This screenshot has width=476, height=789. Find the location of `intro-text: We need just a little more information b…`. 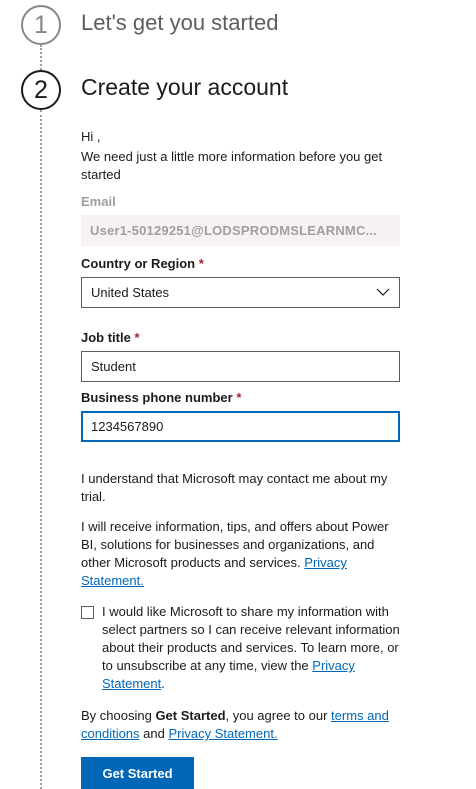

intro-text: We need just a little more information b… is located at coordinates (232, 165).